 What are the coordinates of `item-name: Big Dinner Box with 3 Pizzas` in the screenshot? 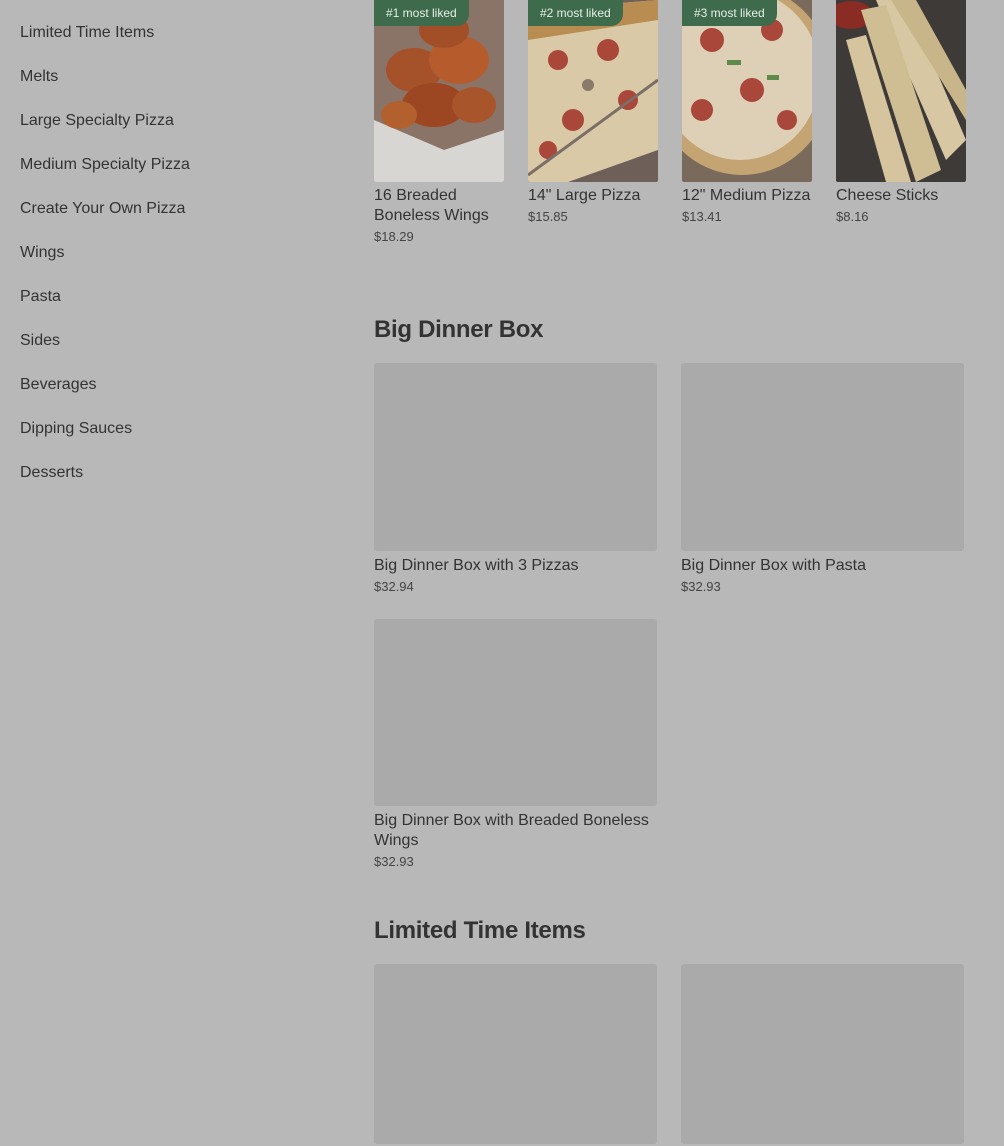 It's located at (476, 565).